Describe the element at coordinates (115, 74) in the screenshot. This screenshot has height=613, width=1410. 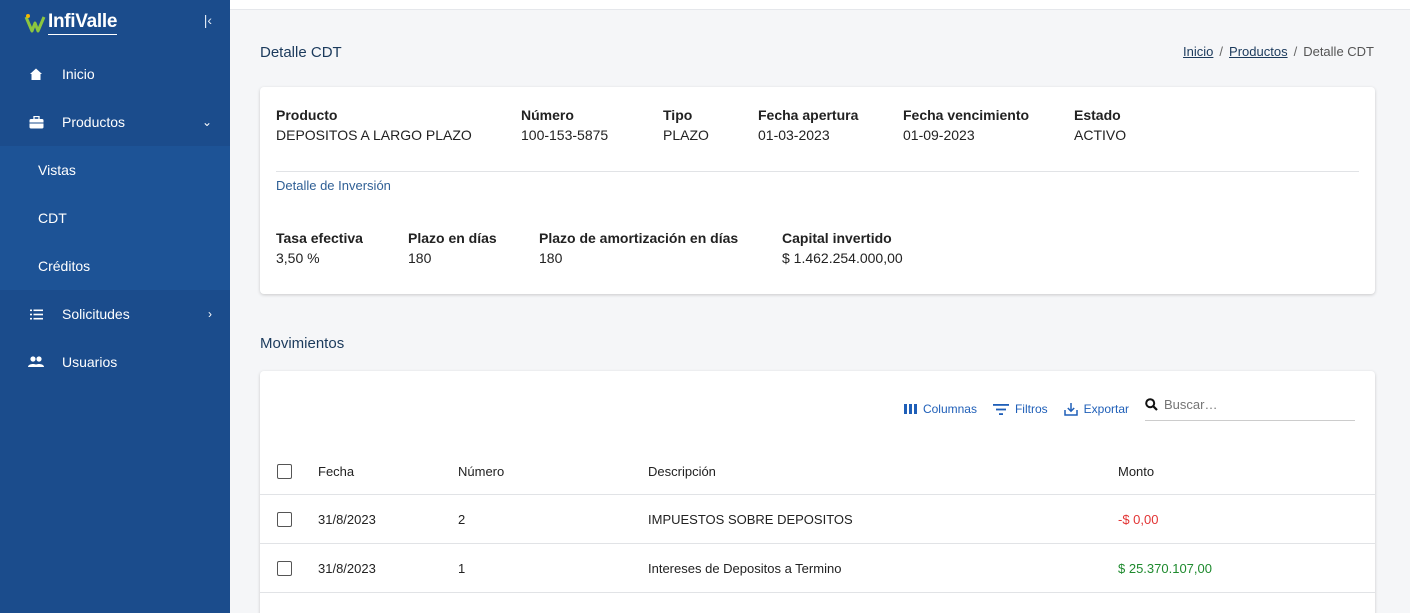
I see `sidebar-item-inicio: Inicio` at that location.